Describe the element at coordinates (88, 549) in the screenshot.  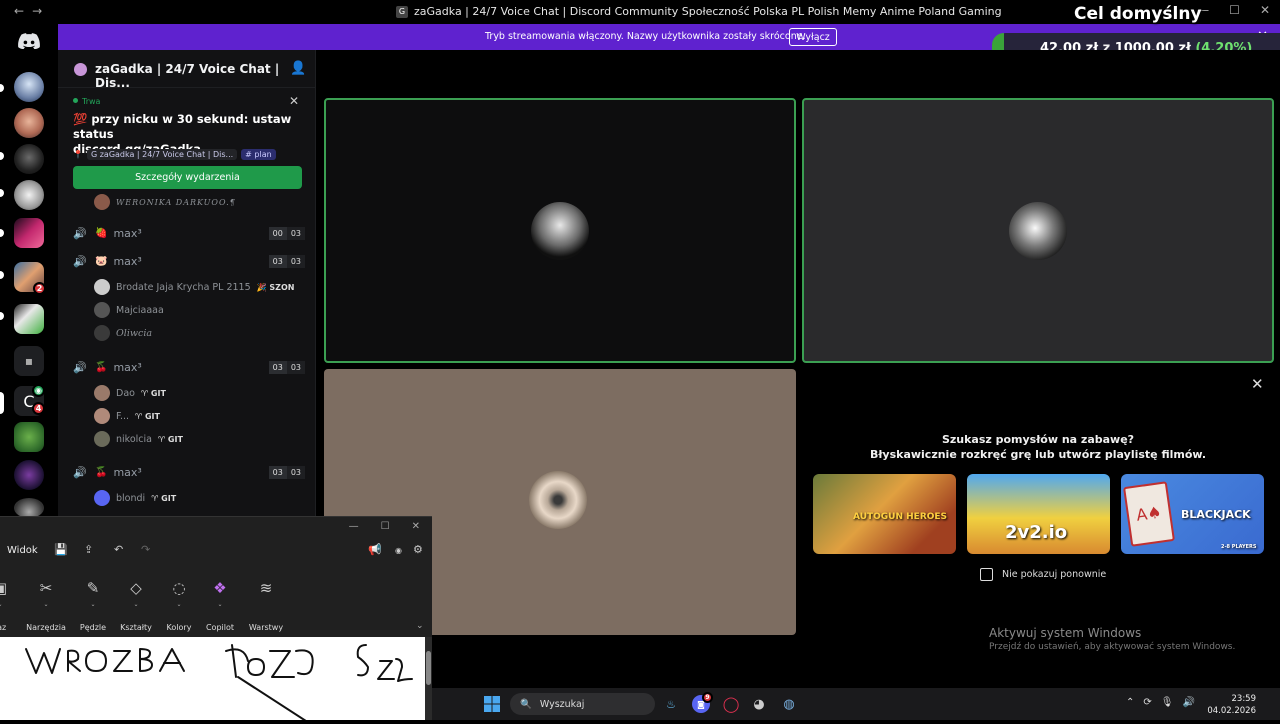
I see `share-icon: ⇪` at that location.